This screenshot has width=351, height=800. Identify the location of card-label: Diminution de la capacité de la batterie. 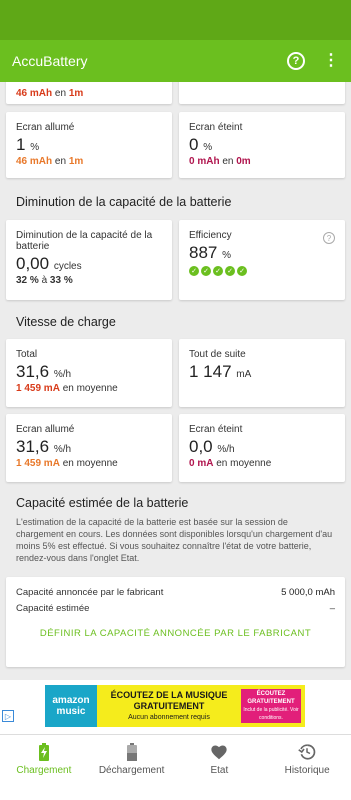
(84, 241).